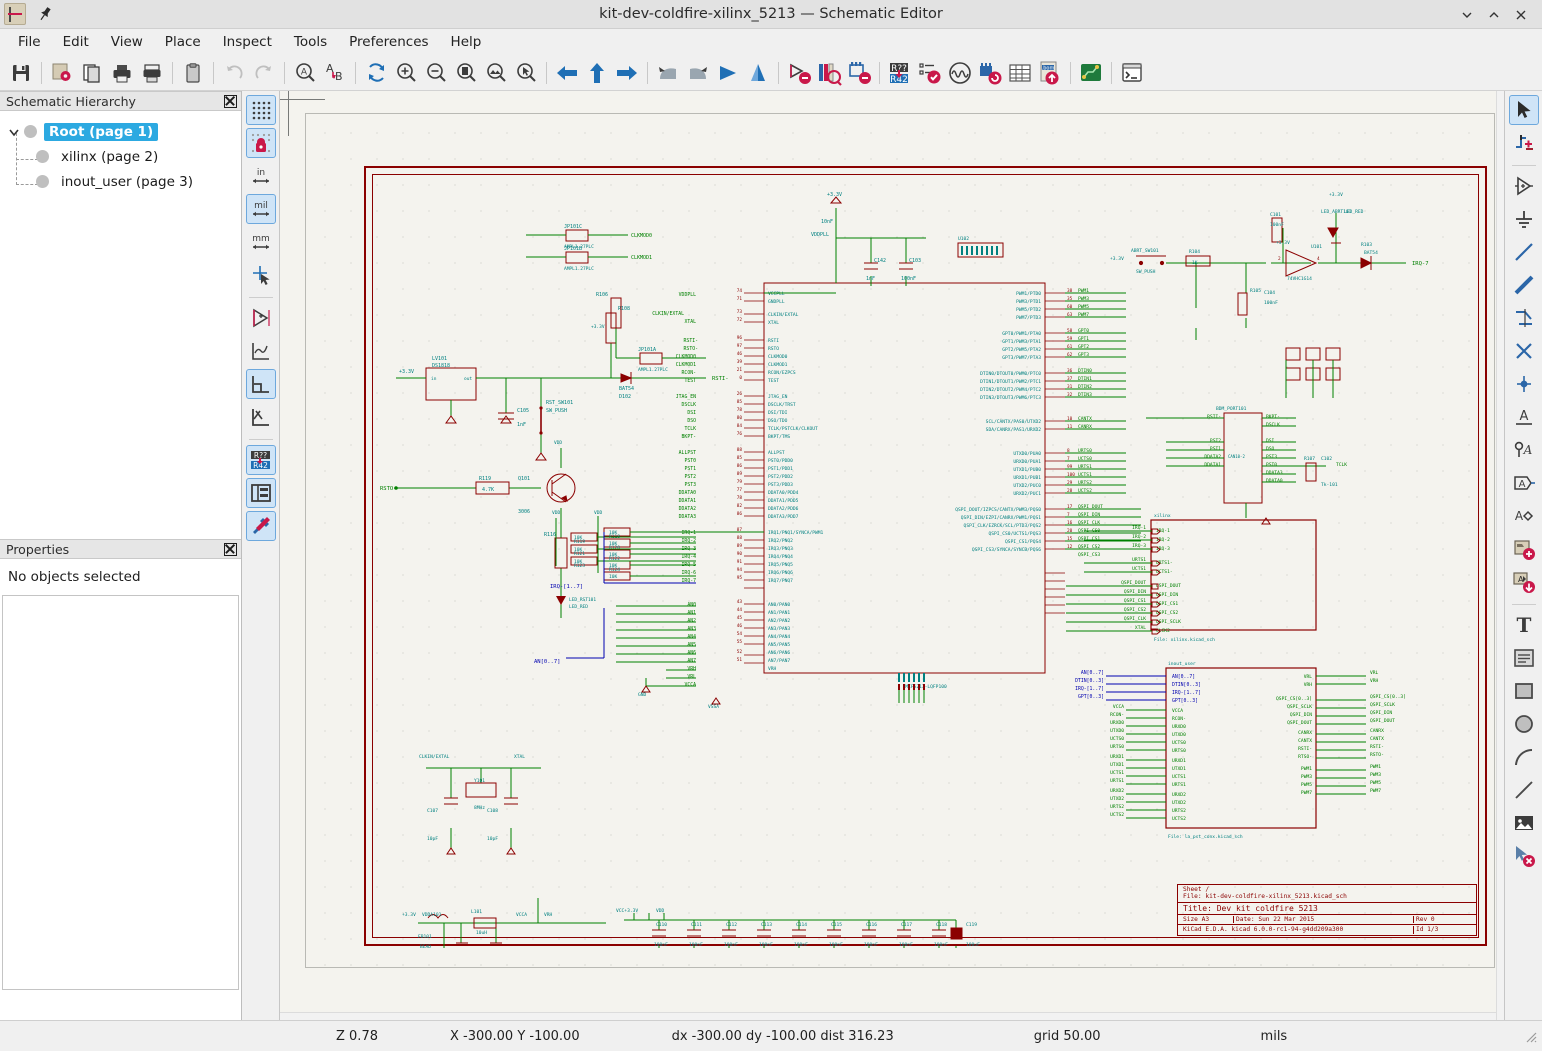 The image size is (1542, 1051). What do you see at coordinates (234, 73) in the screenshot?
I see `undo-icon` at bounding box center [234, 73].